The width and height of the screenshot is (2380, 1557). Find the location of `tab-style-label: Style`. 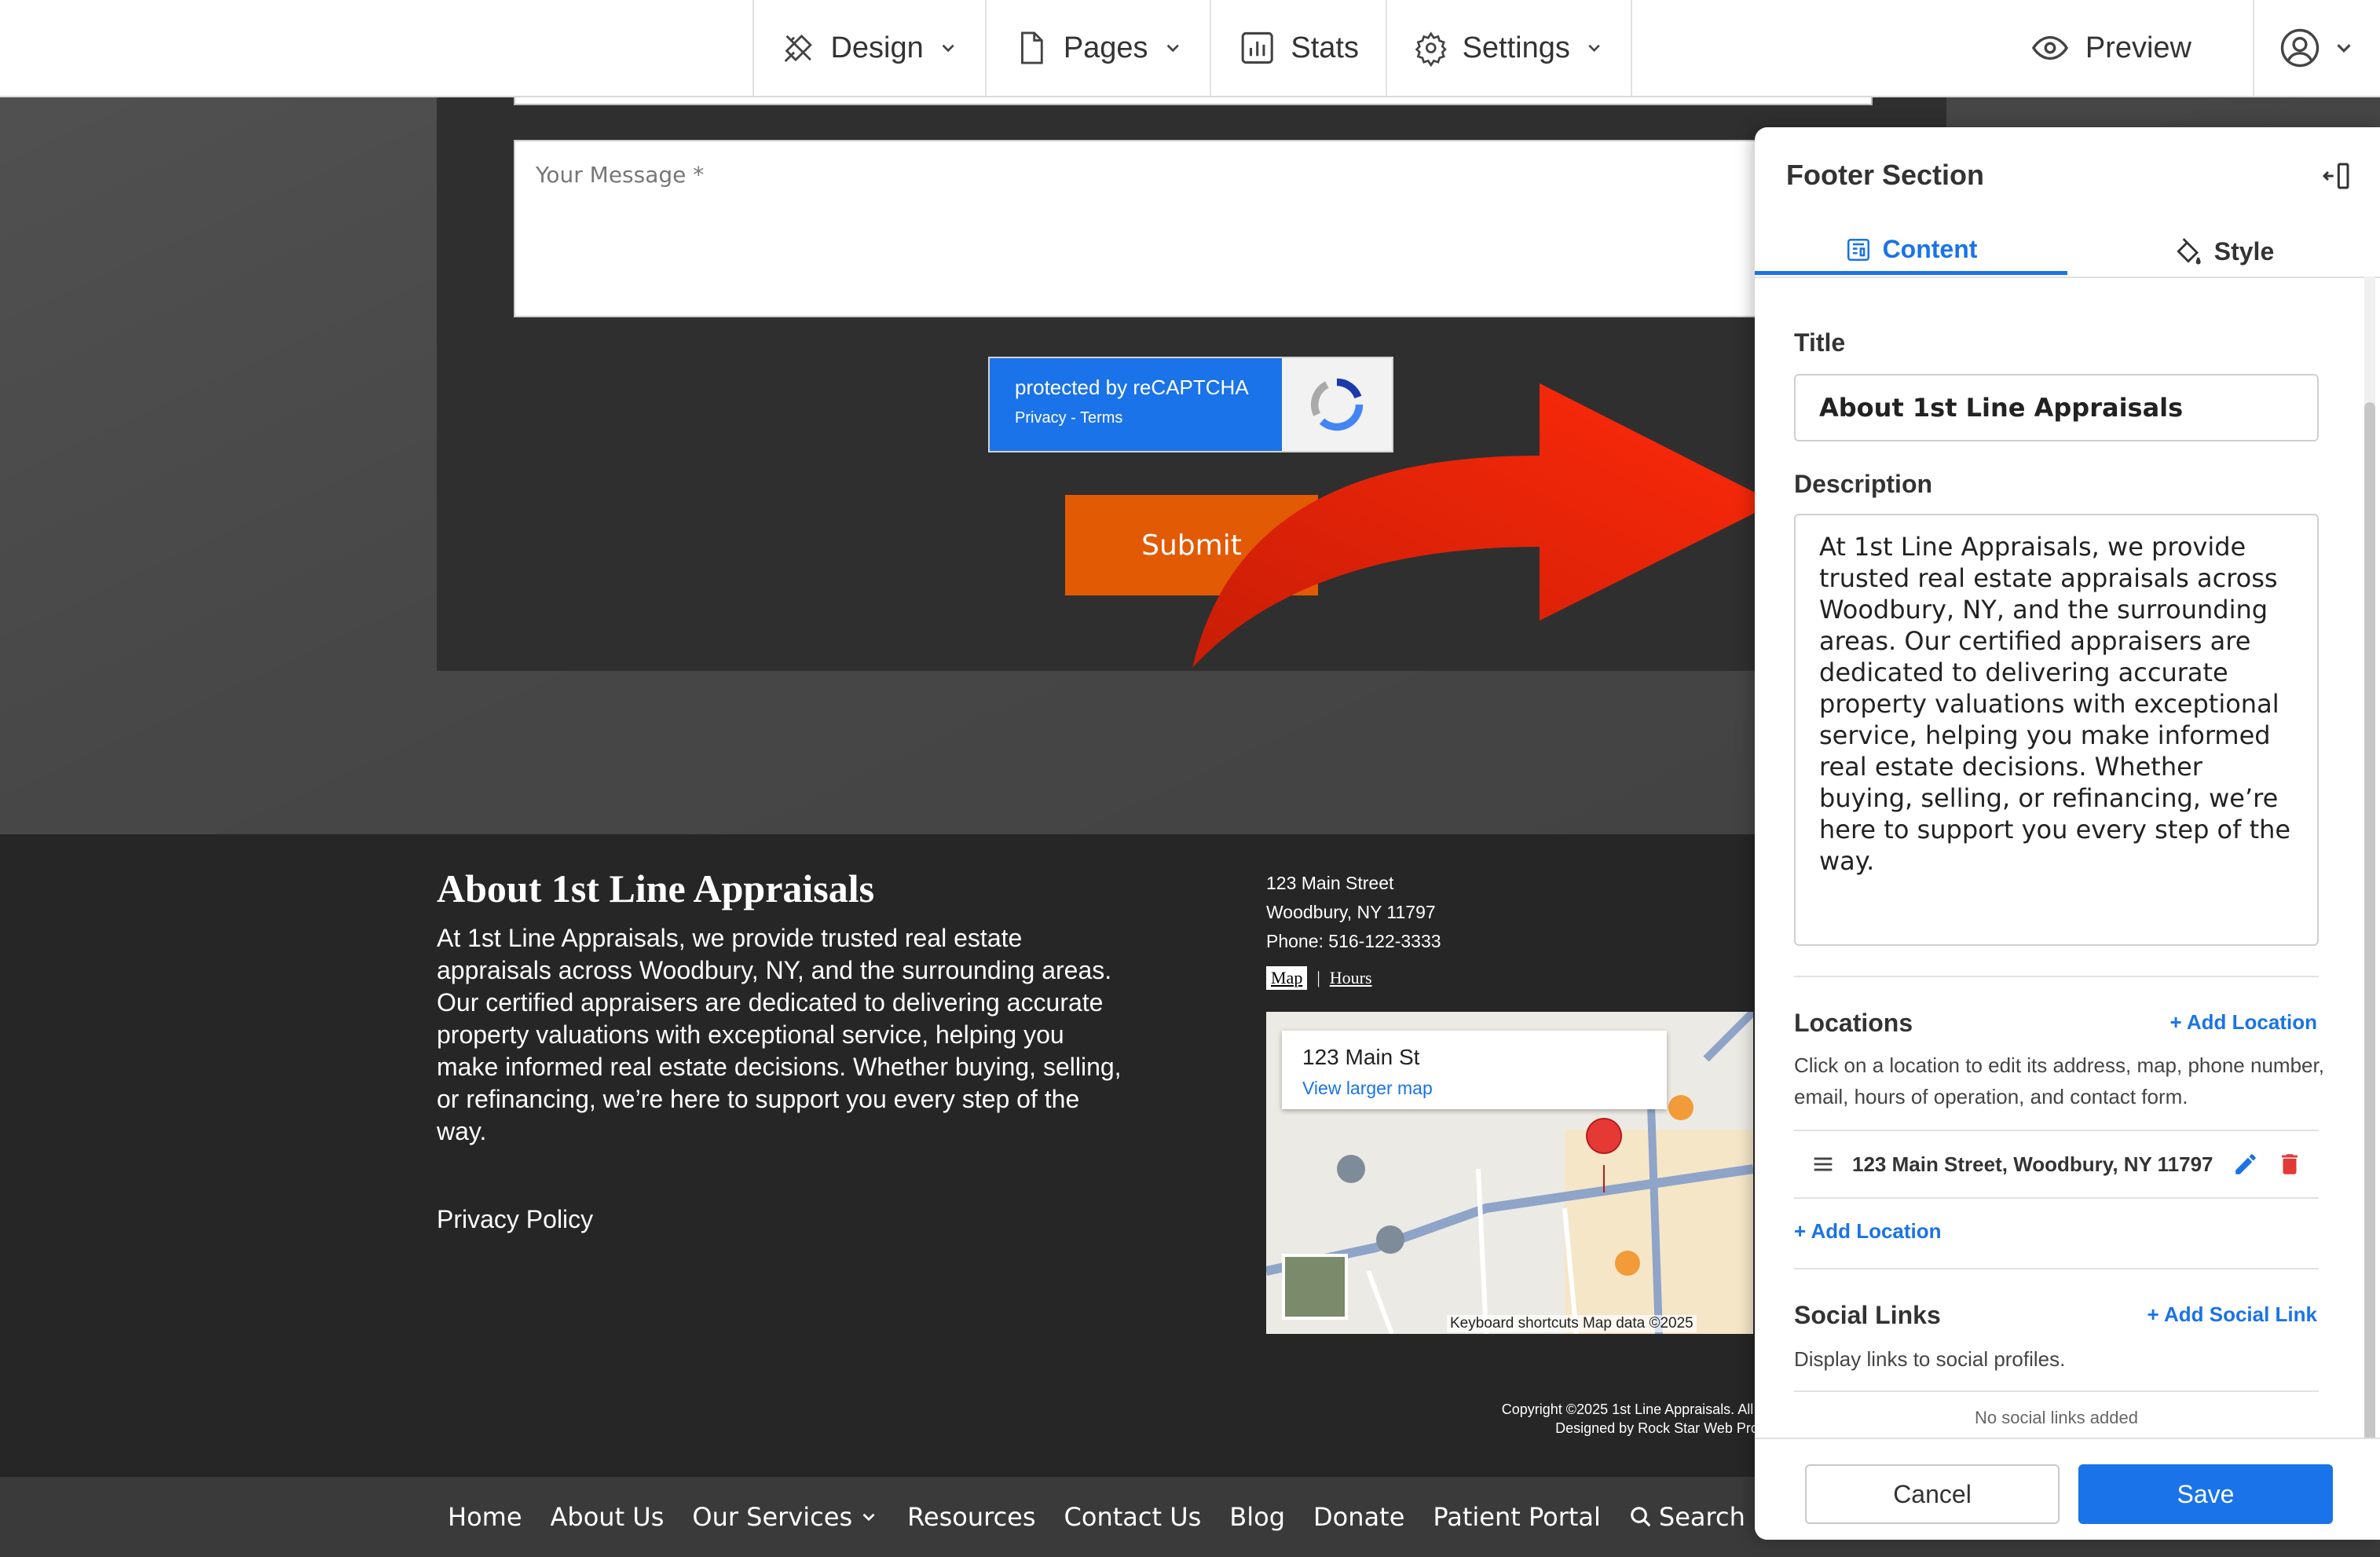

tab-style-label: Style is located at coordinates (2244, 251).